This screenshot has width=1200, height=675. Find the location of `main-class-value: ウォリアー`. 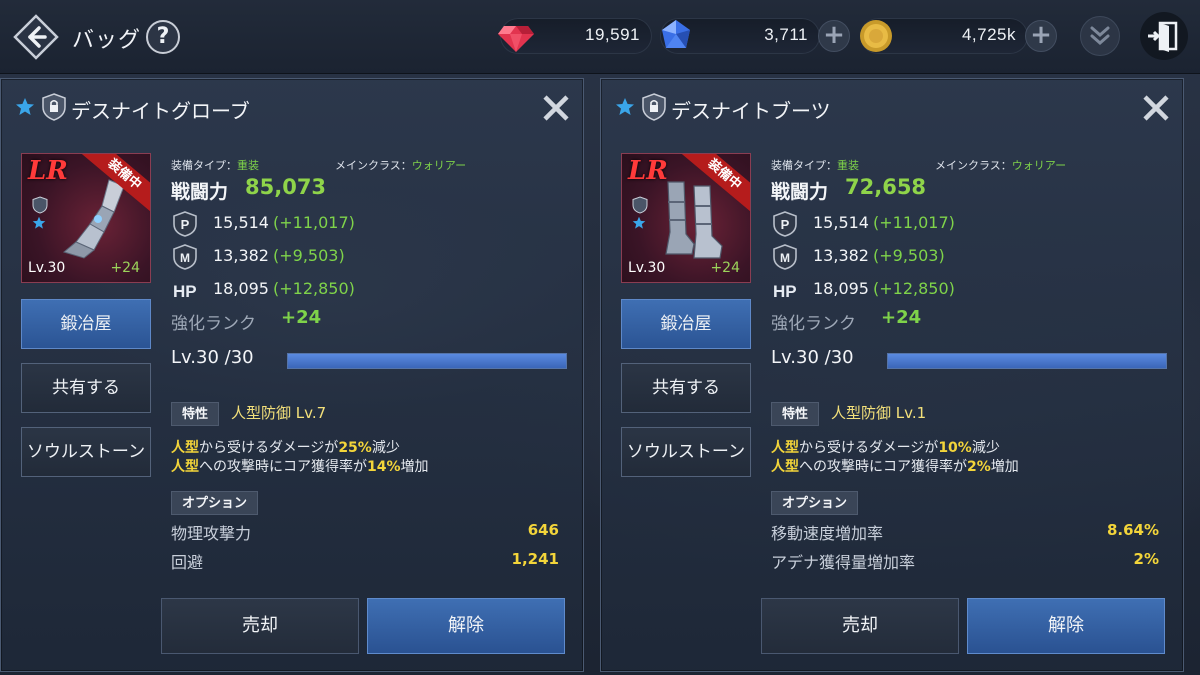

main-class-value: ウォリアー is located at coordinates (439, 165).